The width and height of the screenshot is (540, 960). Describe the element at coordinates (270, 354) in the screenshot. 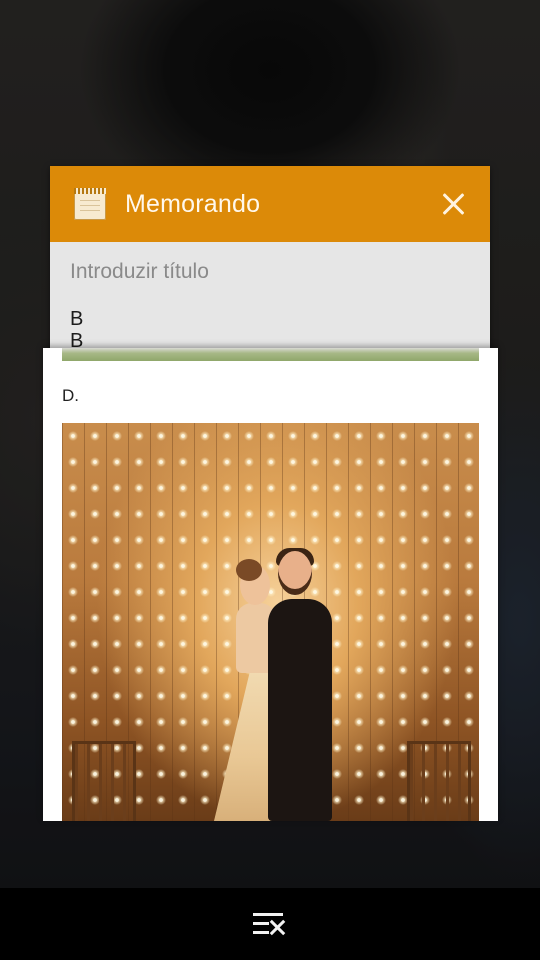

I see `previous-image-strip` at that location.